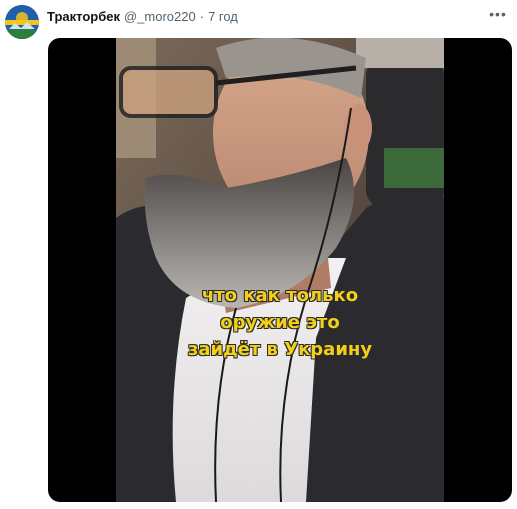 The height and width of the screenshot is (509, 517). I want to click on tweet-header: Тракторбек @_moro220 · 7 год, so click(142, 18).